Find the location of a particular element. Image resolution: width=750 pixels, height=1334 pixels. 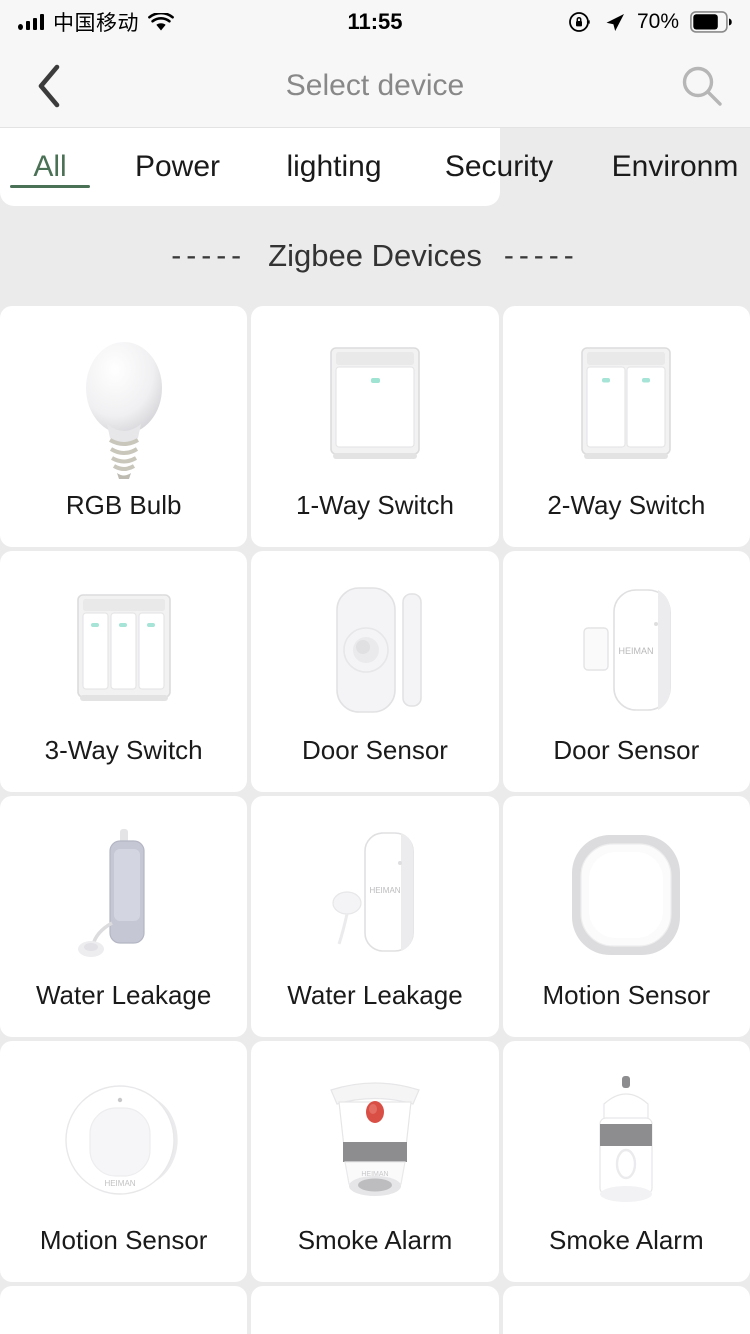

status-bar-right: 70% is located at coordinates (650, 22).